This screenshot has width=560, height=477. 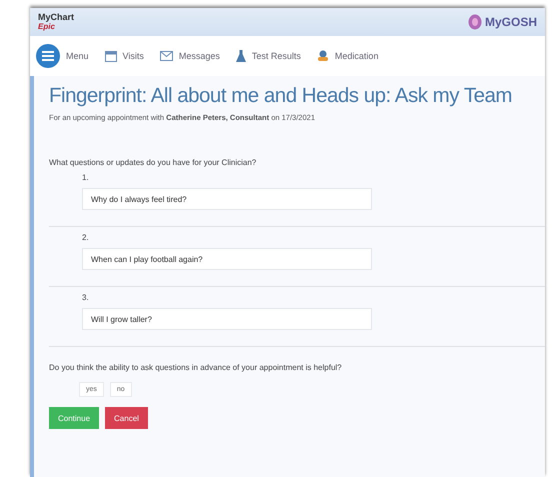 What do you see at coordinates (281, 96) in the screenshot?
I see `page-title: Fingerprint: All about me and Heads up: Ask my Team` at bounding box center [281, 96].